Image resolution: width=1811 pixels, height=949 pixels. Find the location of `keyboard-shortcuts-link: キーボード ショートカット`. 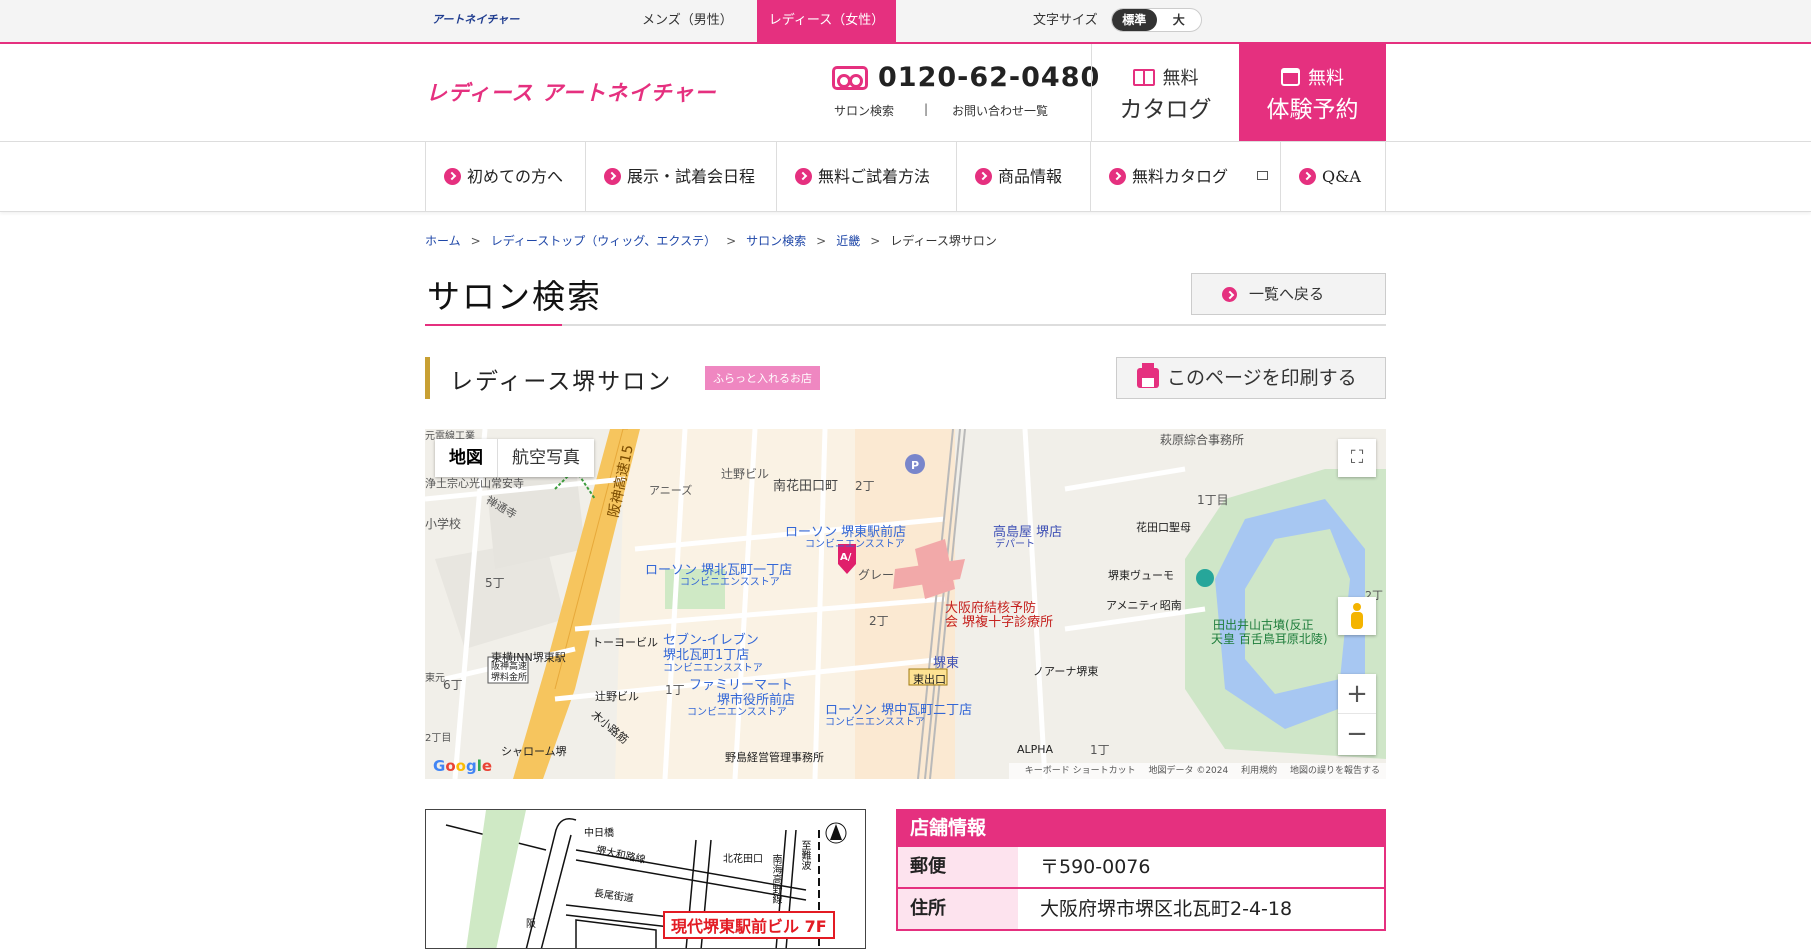

keyboard-shortcuts-link: キーボード ショートカット is located at coordinates (1080, 771).